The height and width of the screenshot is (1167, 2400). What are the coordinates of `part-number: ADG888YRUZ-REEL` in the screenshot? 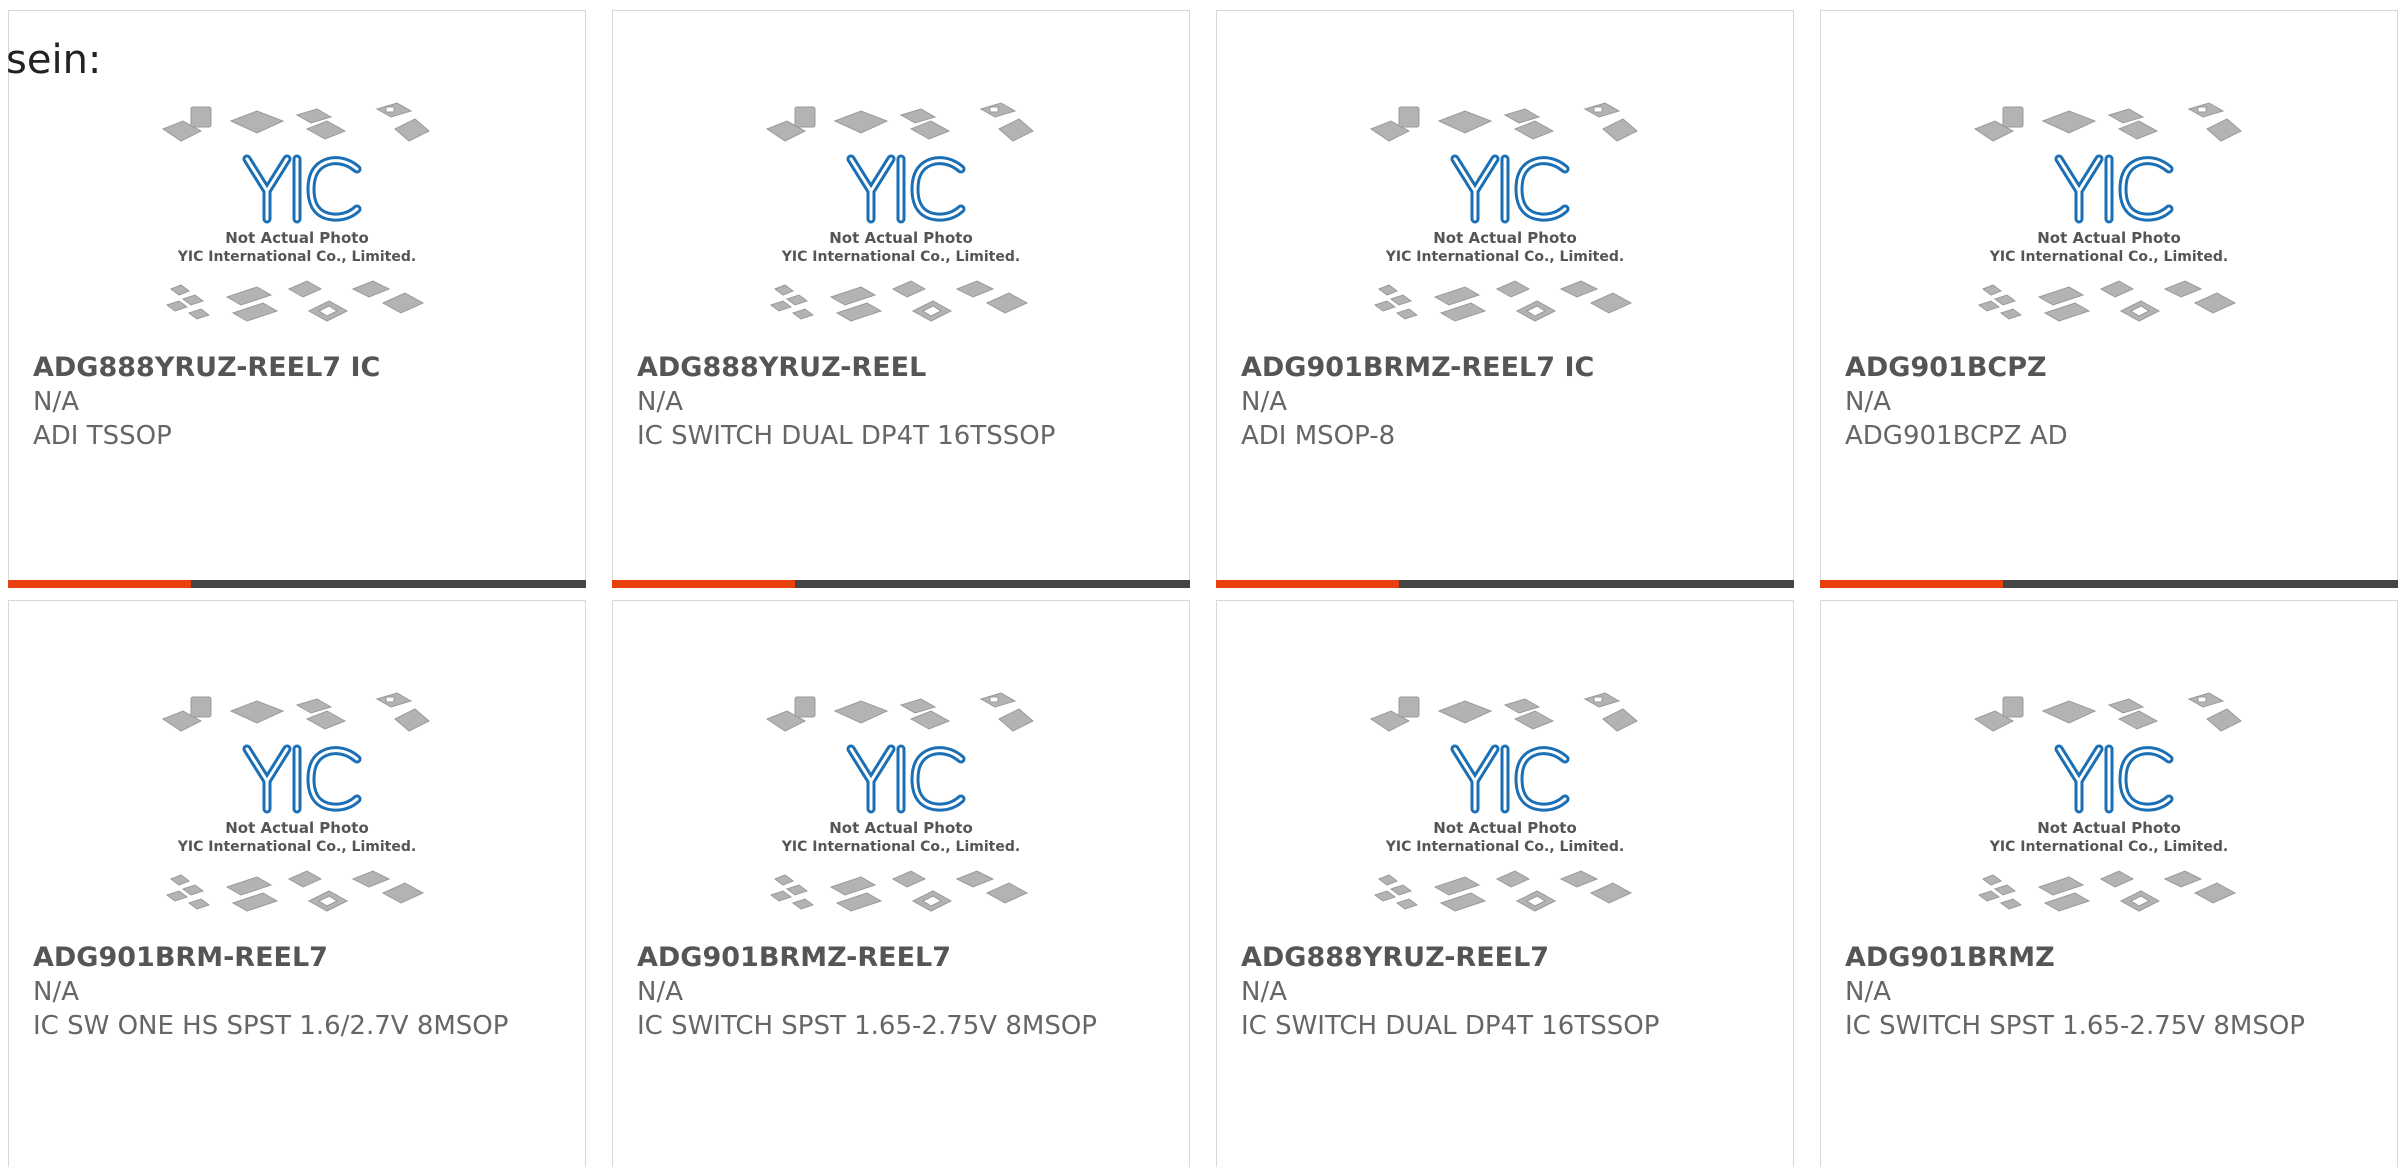 It's located at (901, 368).